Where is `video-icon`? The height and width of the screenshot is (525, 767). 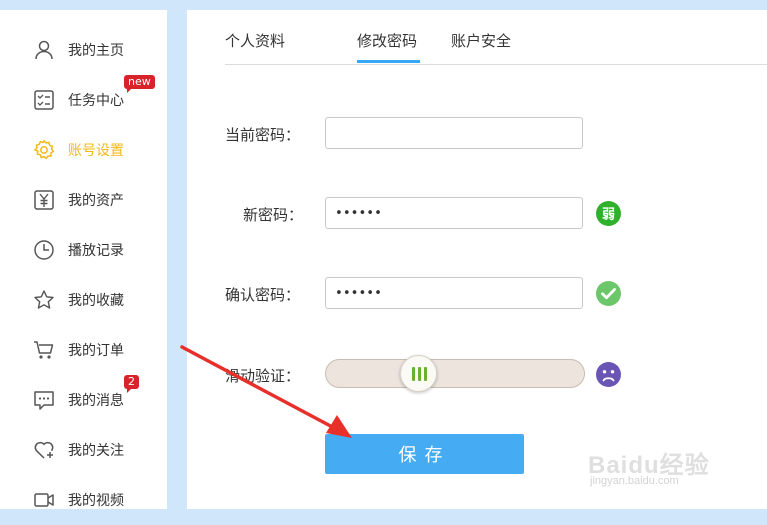 video-icon is located at coordinates (44, 500).